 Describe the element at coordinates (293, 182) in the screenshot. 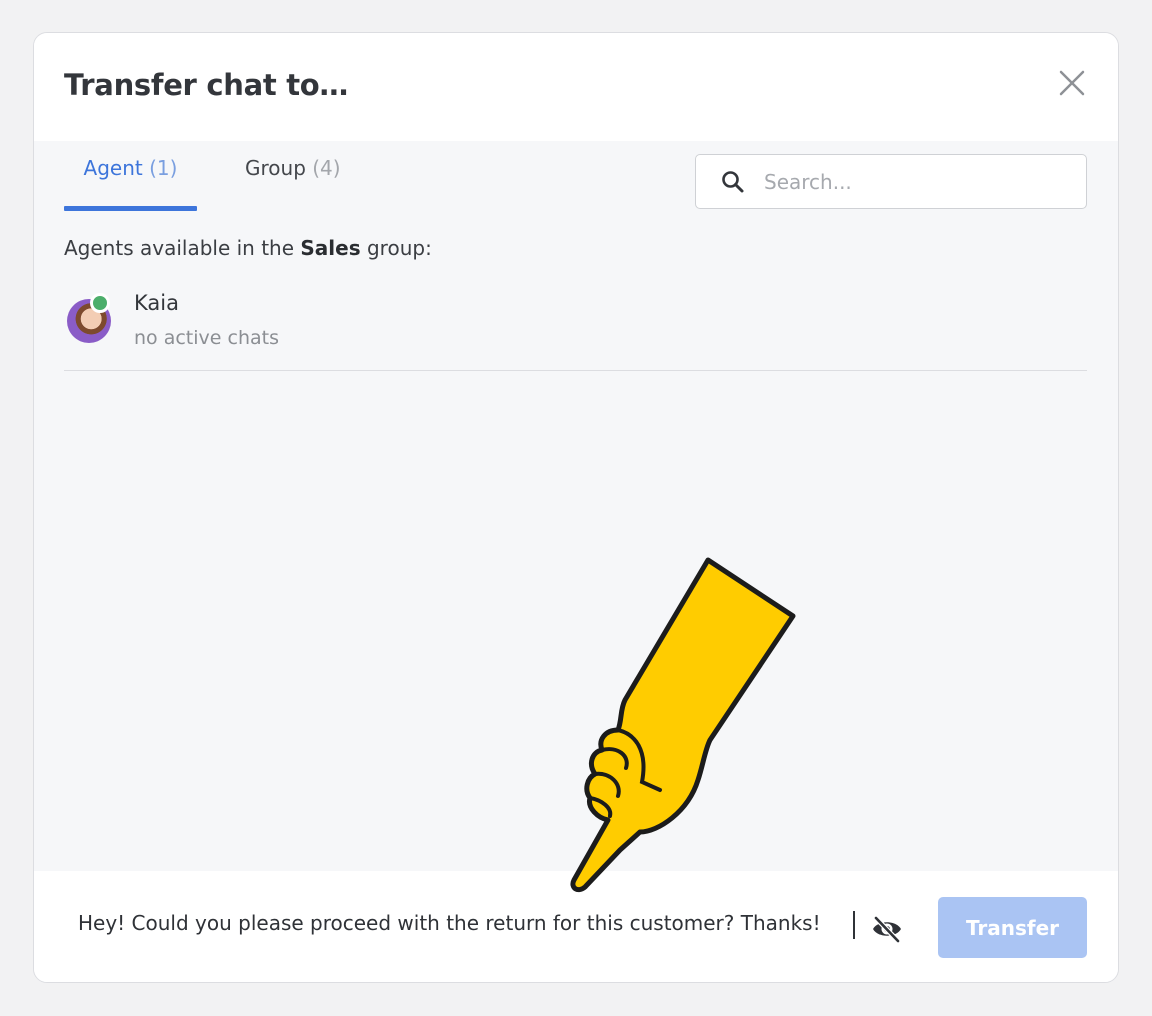

I see `tab-group: Group (4)` at that location.